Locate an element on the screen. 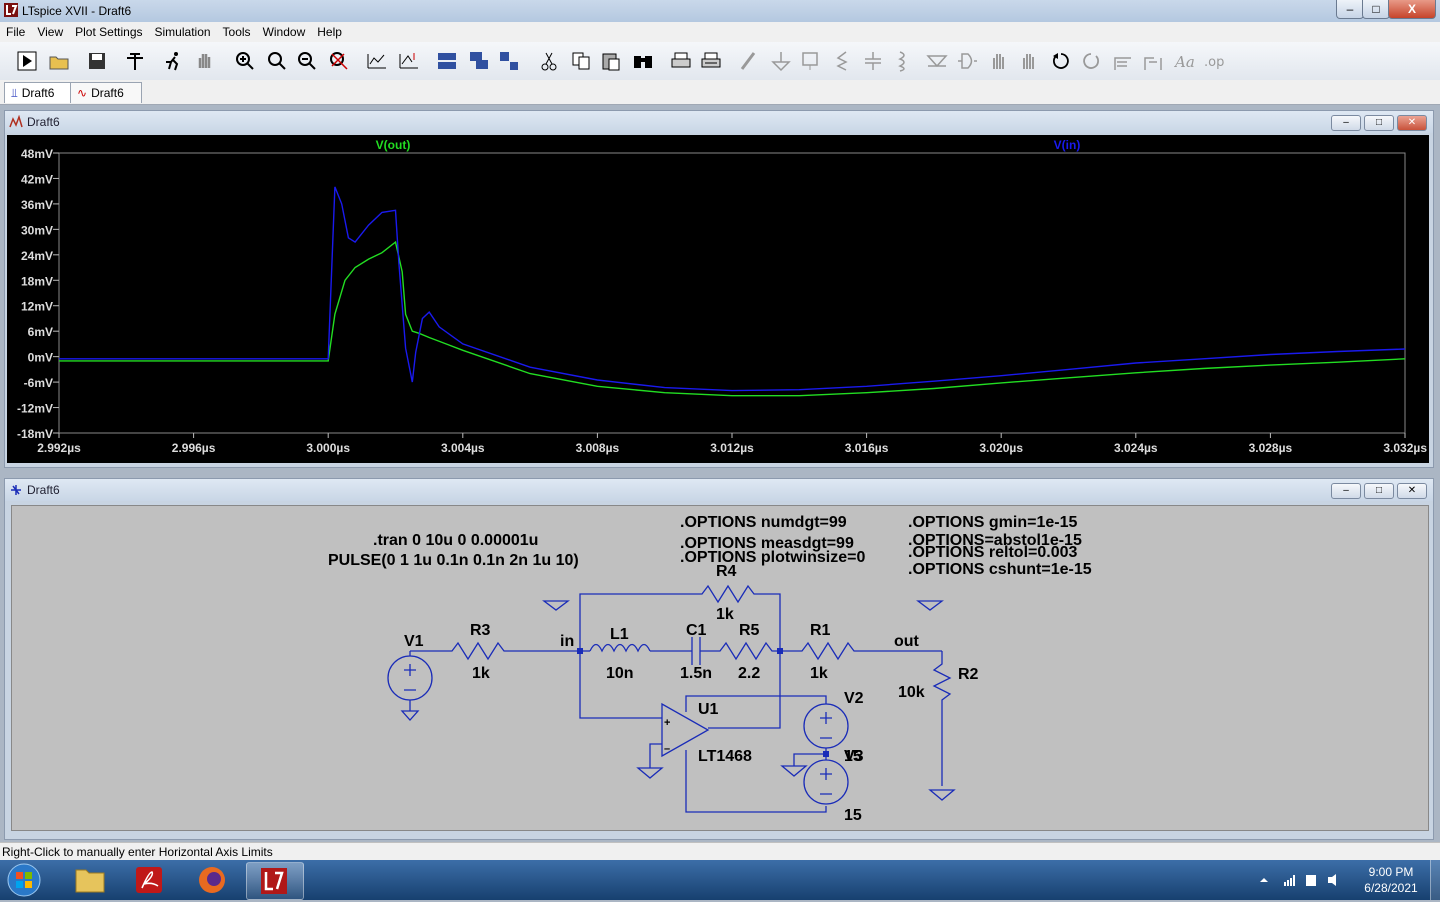 The width and height of the screenshot is (1440, 902). marker-icon is located at coordinates (409, 61).